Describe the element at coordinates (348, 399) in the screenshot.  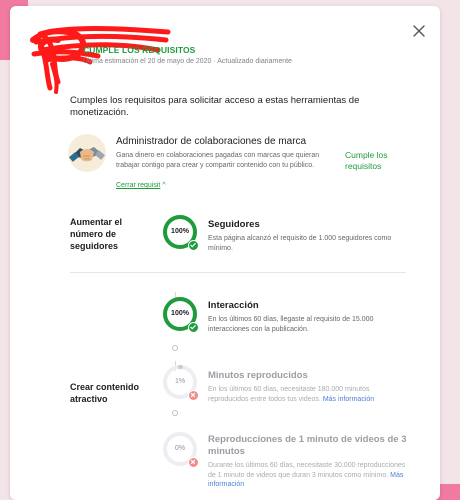
I see `more-info-link: Más información` at that location.